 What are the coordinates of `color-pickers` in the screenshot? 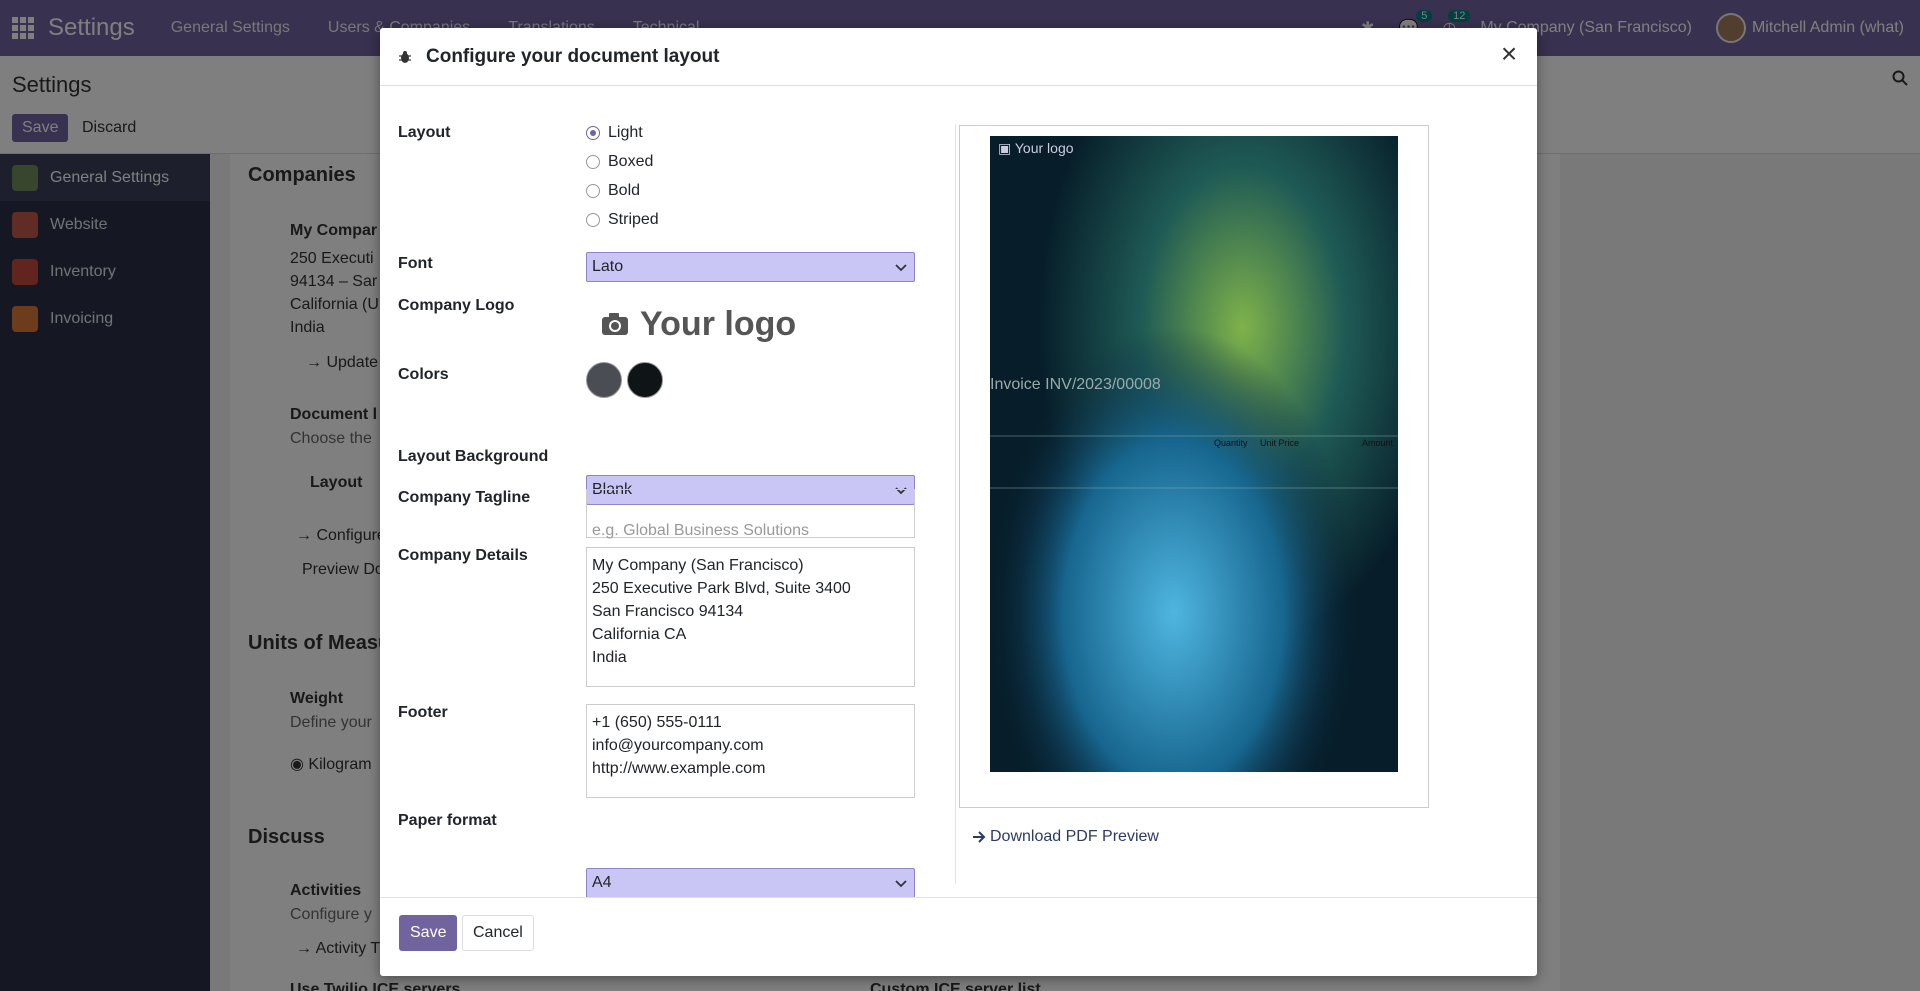 It's located at (627, 382).